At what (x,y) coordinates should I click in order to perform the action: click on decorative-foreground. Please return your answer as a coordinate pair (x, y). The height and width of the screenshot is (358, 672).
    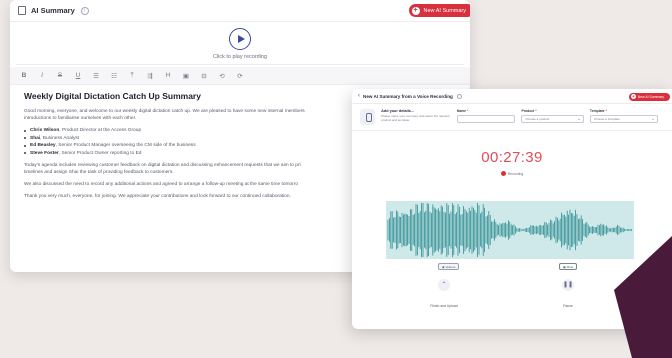
    Looking at the image, I should click on (643, 297).